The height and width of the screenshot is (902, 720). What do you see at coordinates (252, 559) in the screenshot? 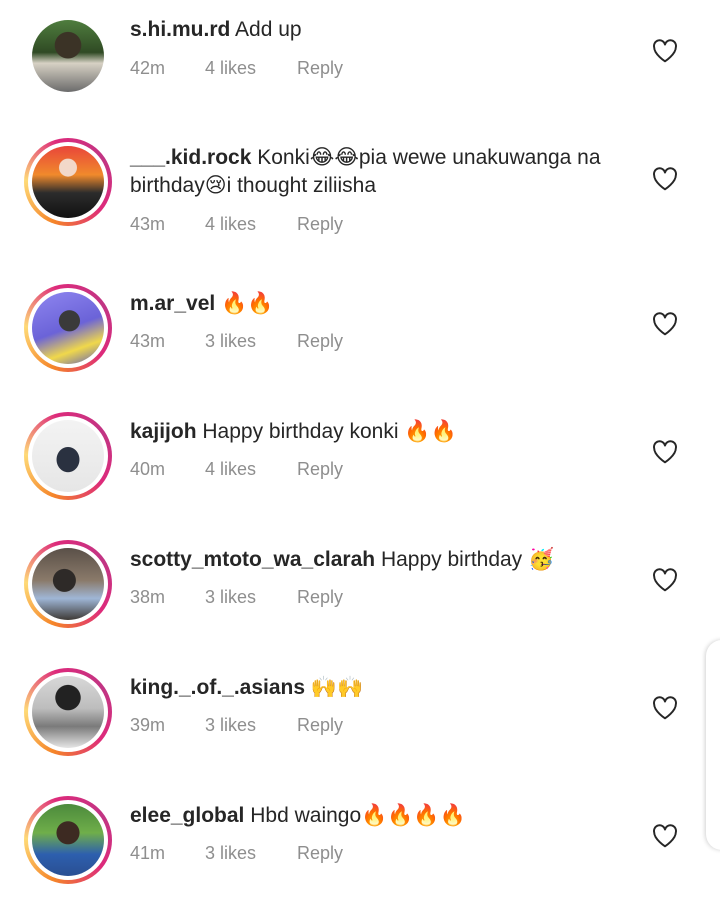
I see `comment-username: scotty_mtoto_wa_clarah` at bounding box center [252, 559].